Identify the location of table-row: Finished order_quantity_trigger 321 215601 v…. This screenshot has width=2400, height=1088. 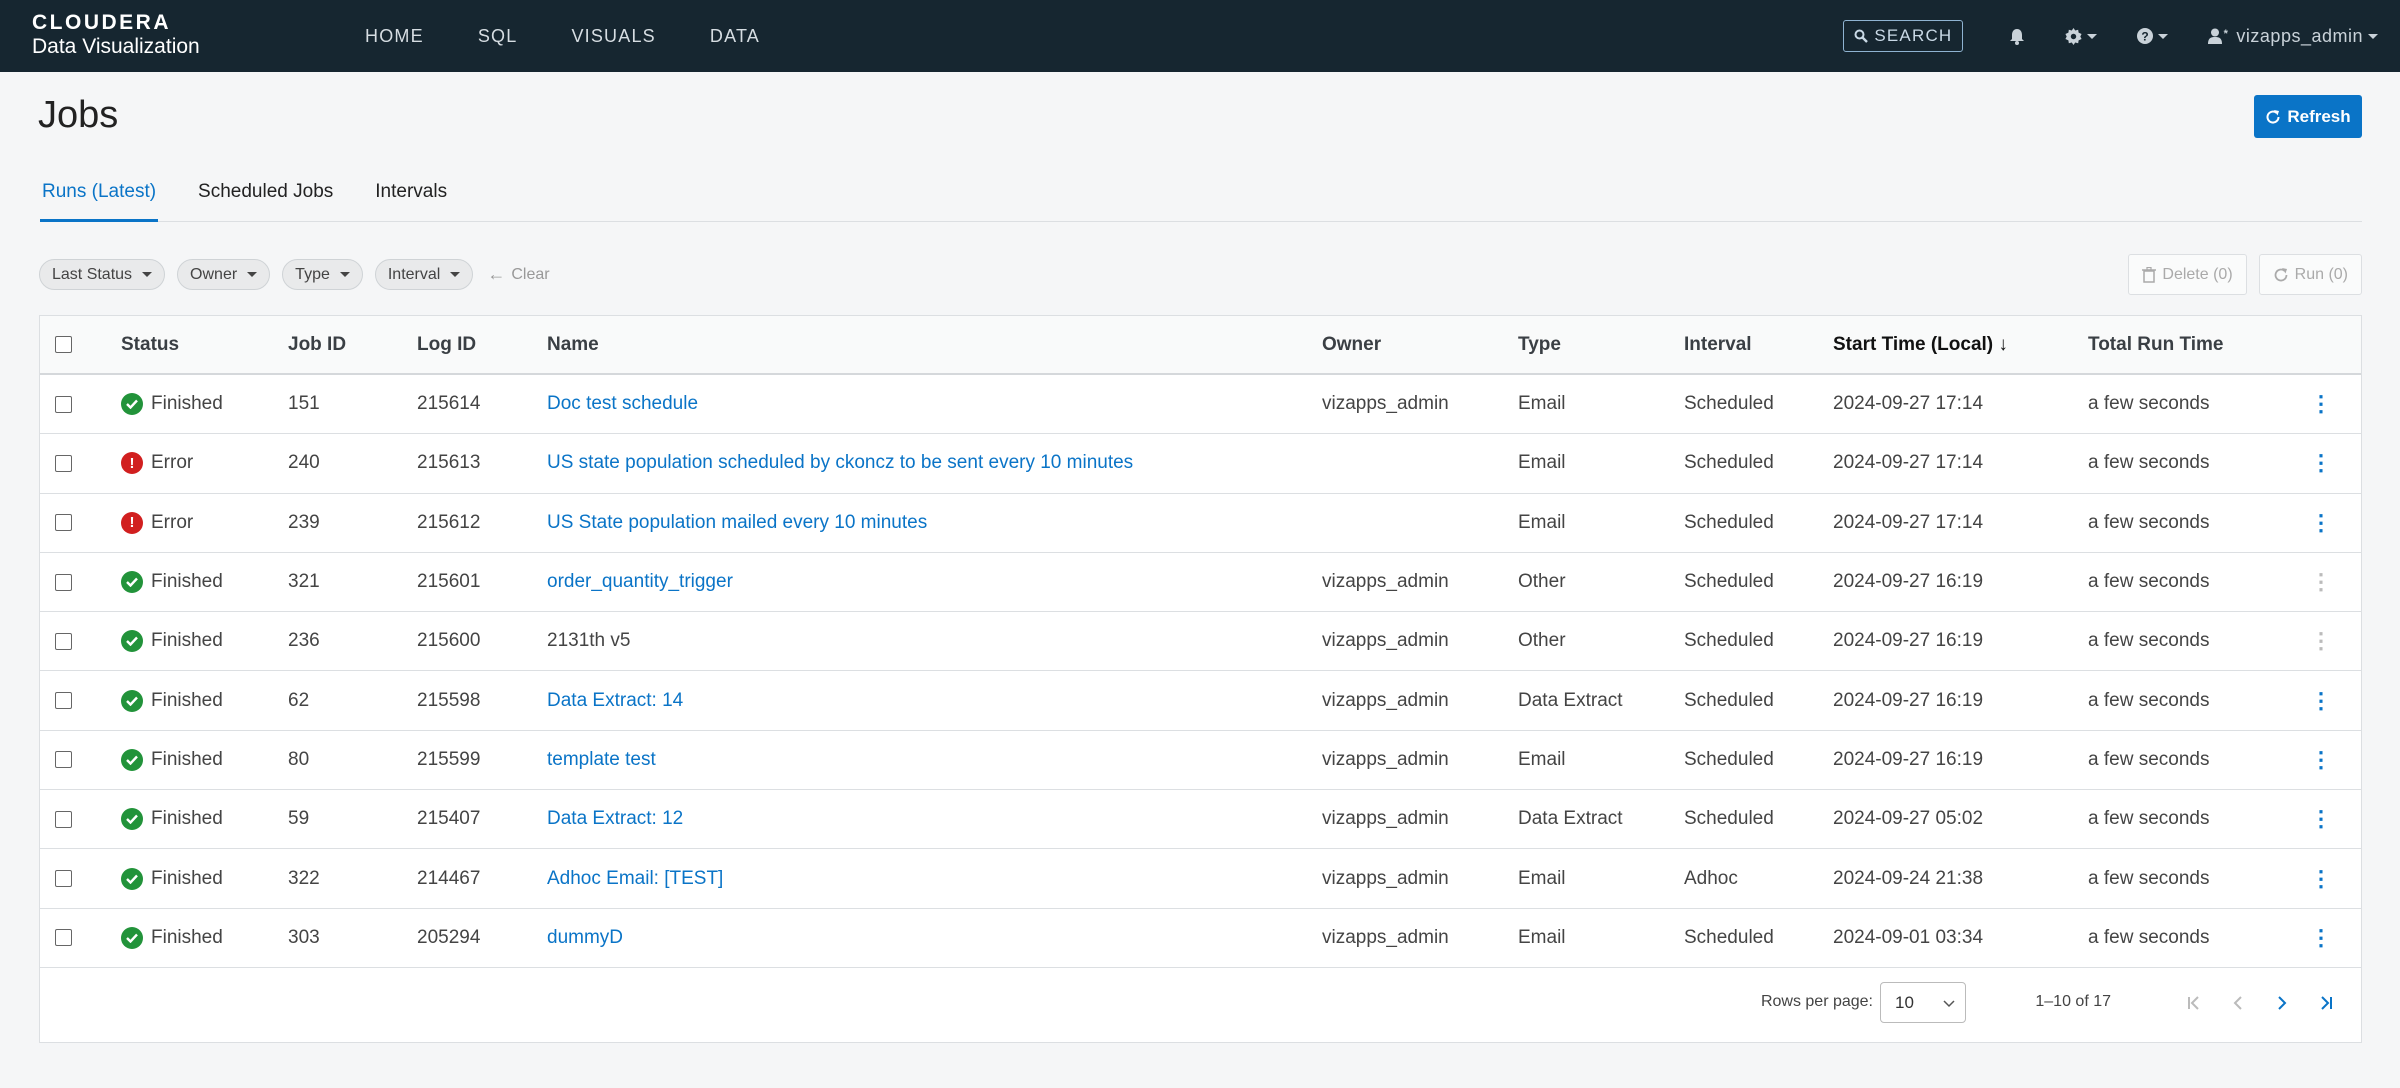
(1200, 583).